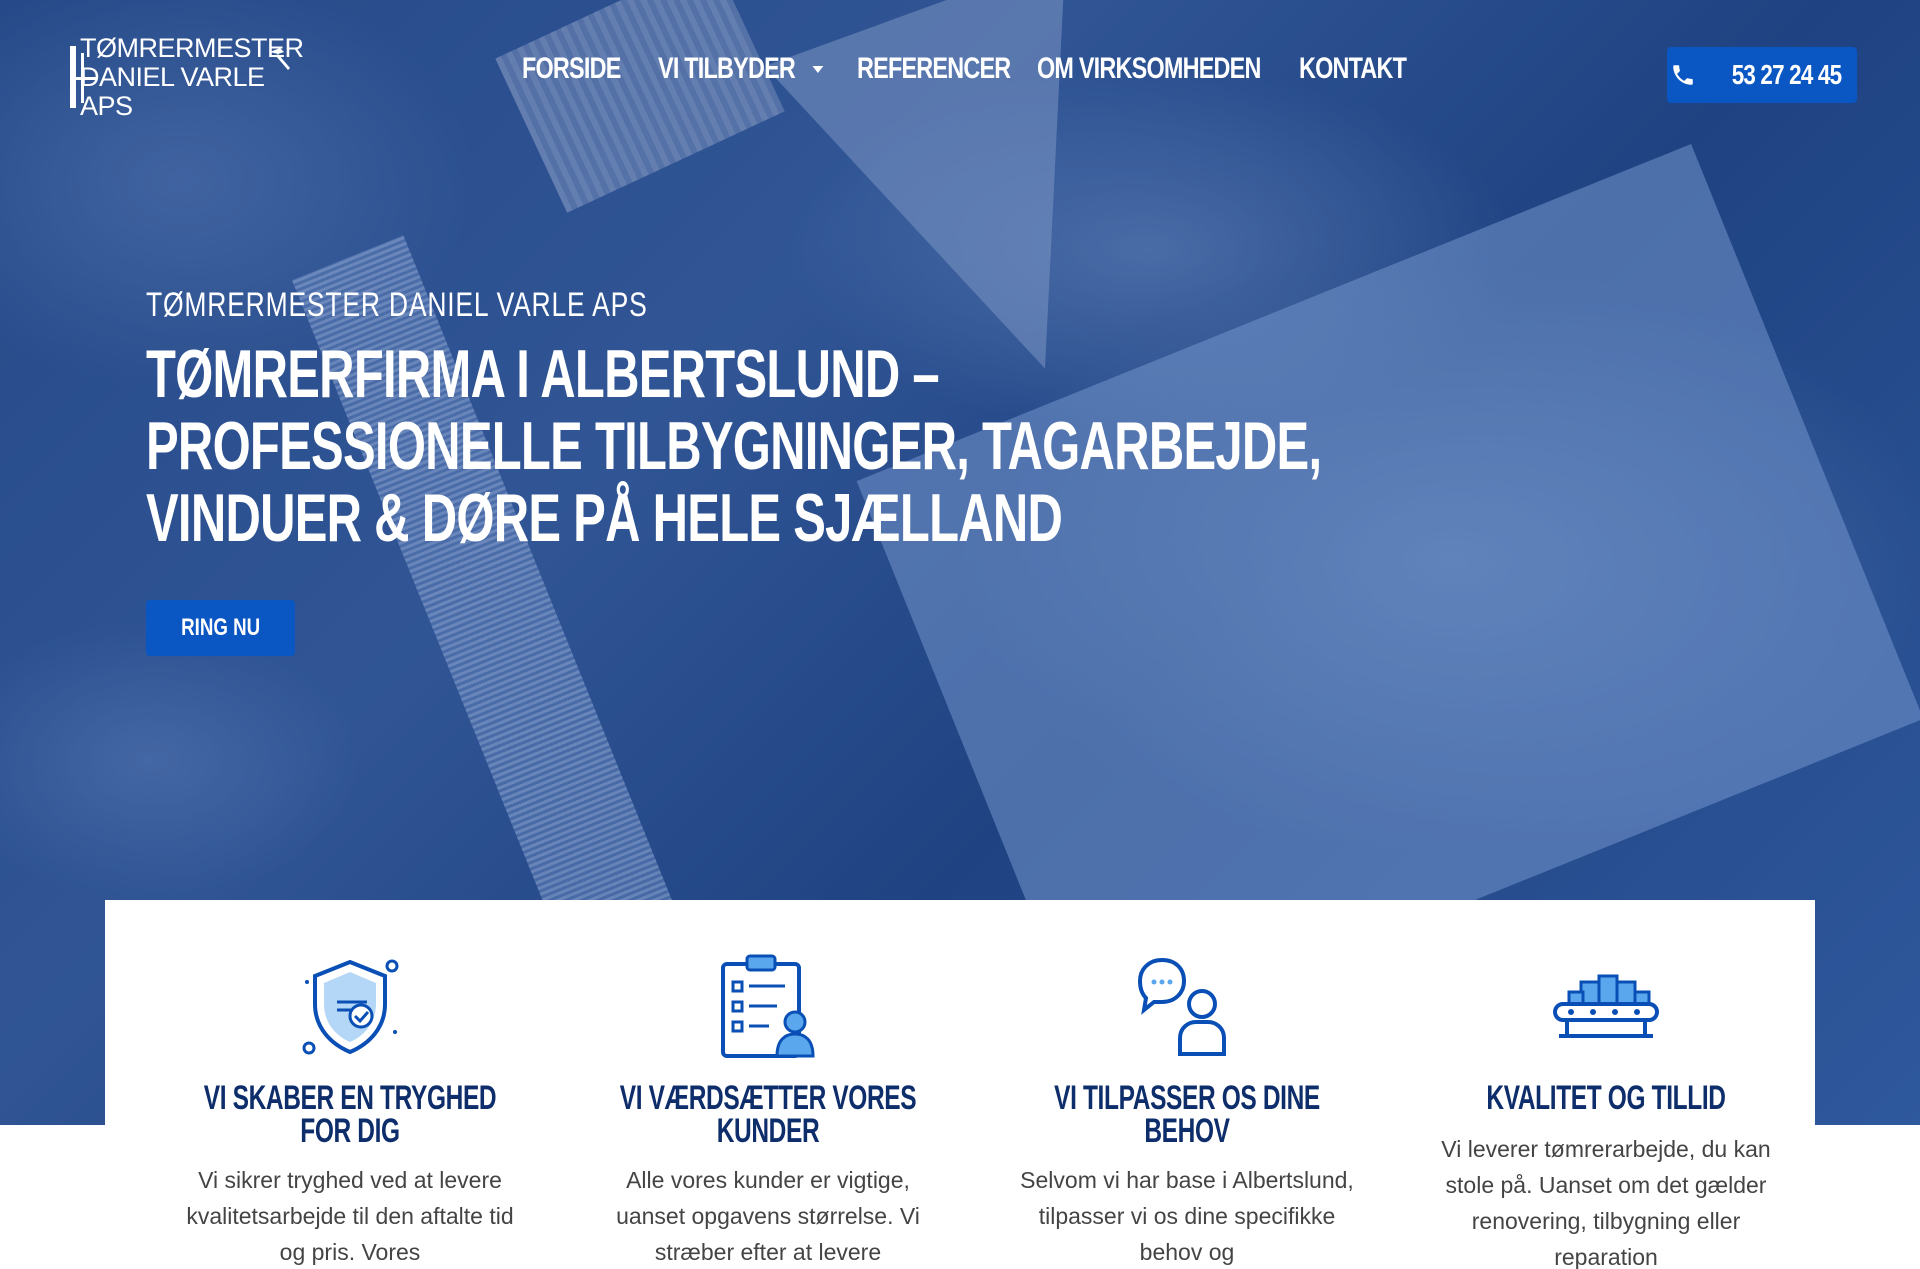  Describe the element at coordinates (727, 68) in the screenshot. I see `nav-item-label: VI TILBYDER` at that location.